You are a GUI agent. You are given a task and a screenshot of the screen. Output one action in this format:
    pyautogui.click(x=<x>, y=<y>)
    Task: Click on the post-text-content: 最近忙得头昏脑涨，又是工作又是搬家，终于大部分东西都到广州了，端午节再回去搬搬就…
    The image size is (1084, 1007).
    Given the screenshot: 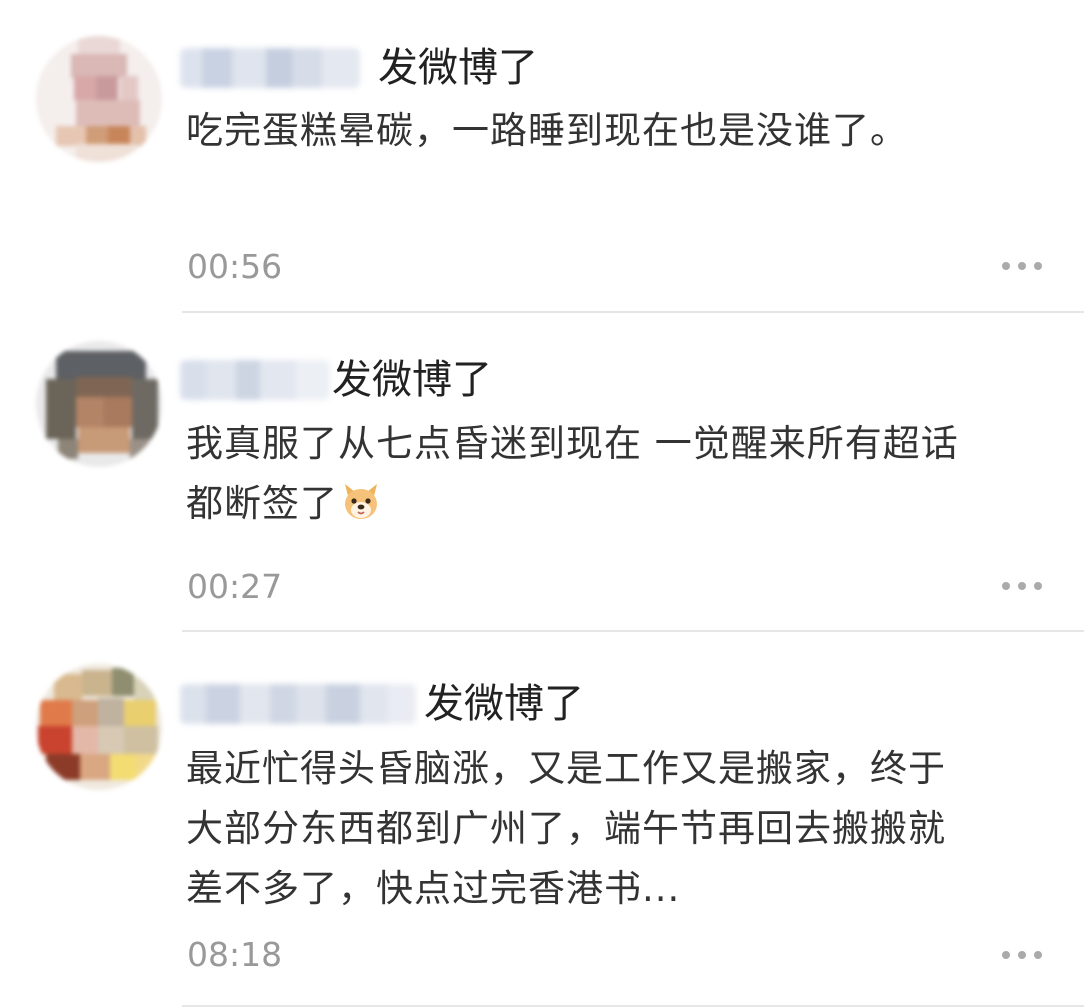 What is the action you would take?
    pyautogui.click(x=566, y=828)
    